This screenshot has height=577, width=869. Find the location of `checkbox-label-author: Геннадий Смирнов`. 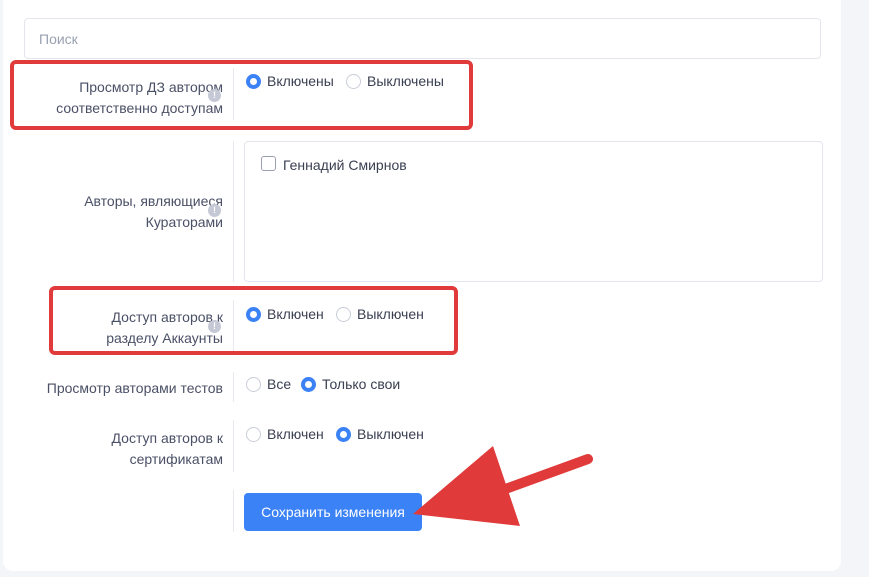

checkbox-label-author: Геннадий Смирнов is located at coordinates (345, 165).